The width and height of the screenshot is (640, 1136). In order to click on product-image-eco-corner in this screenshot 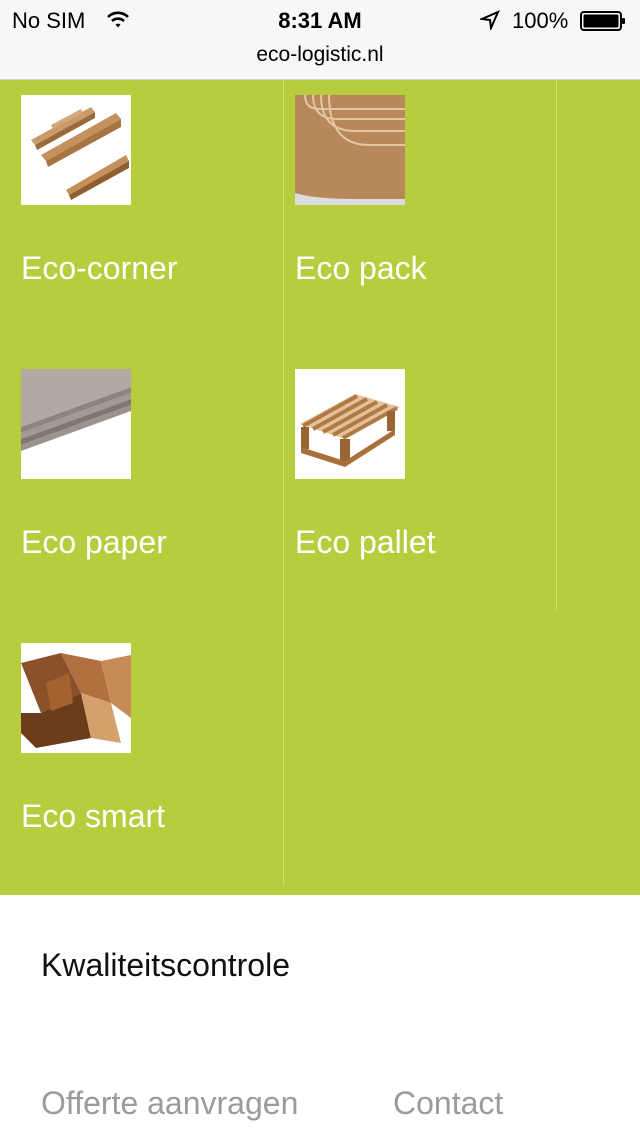, I will do `click(76, 150)`.